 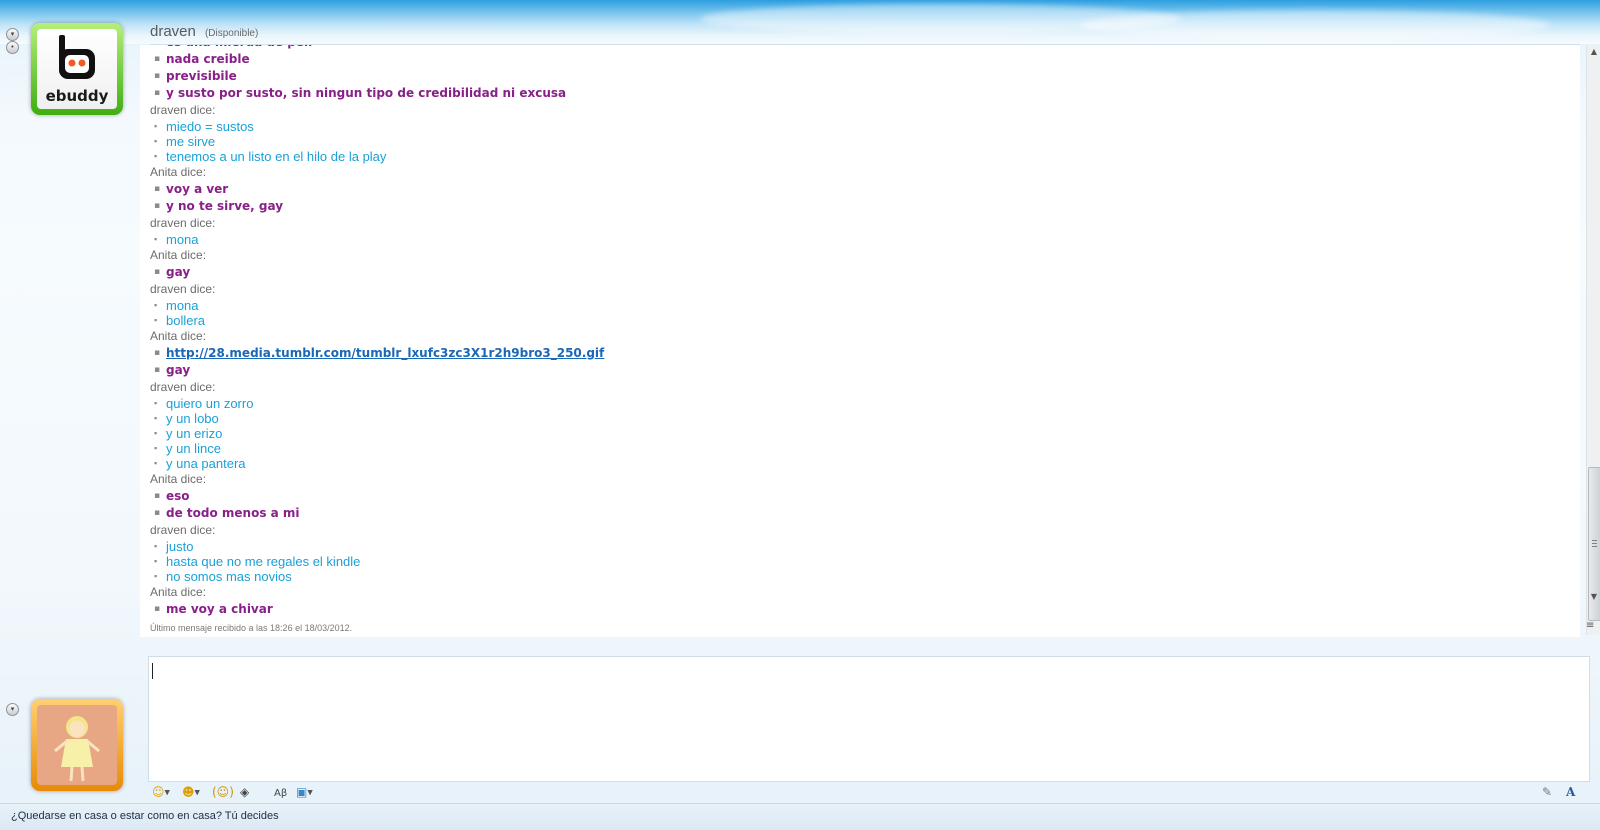 I want to click on font-button: A, so click(x=1570, y=792).